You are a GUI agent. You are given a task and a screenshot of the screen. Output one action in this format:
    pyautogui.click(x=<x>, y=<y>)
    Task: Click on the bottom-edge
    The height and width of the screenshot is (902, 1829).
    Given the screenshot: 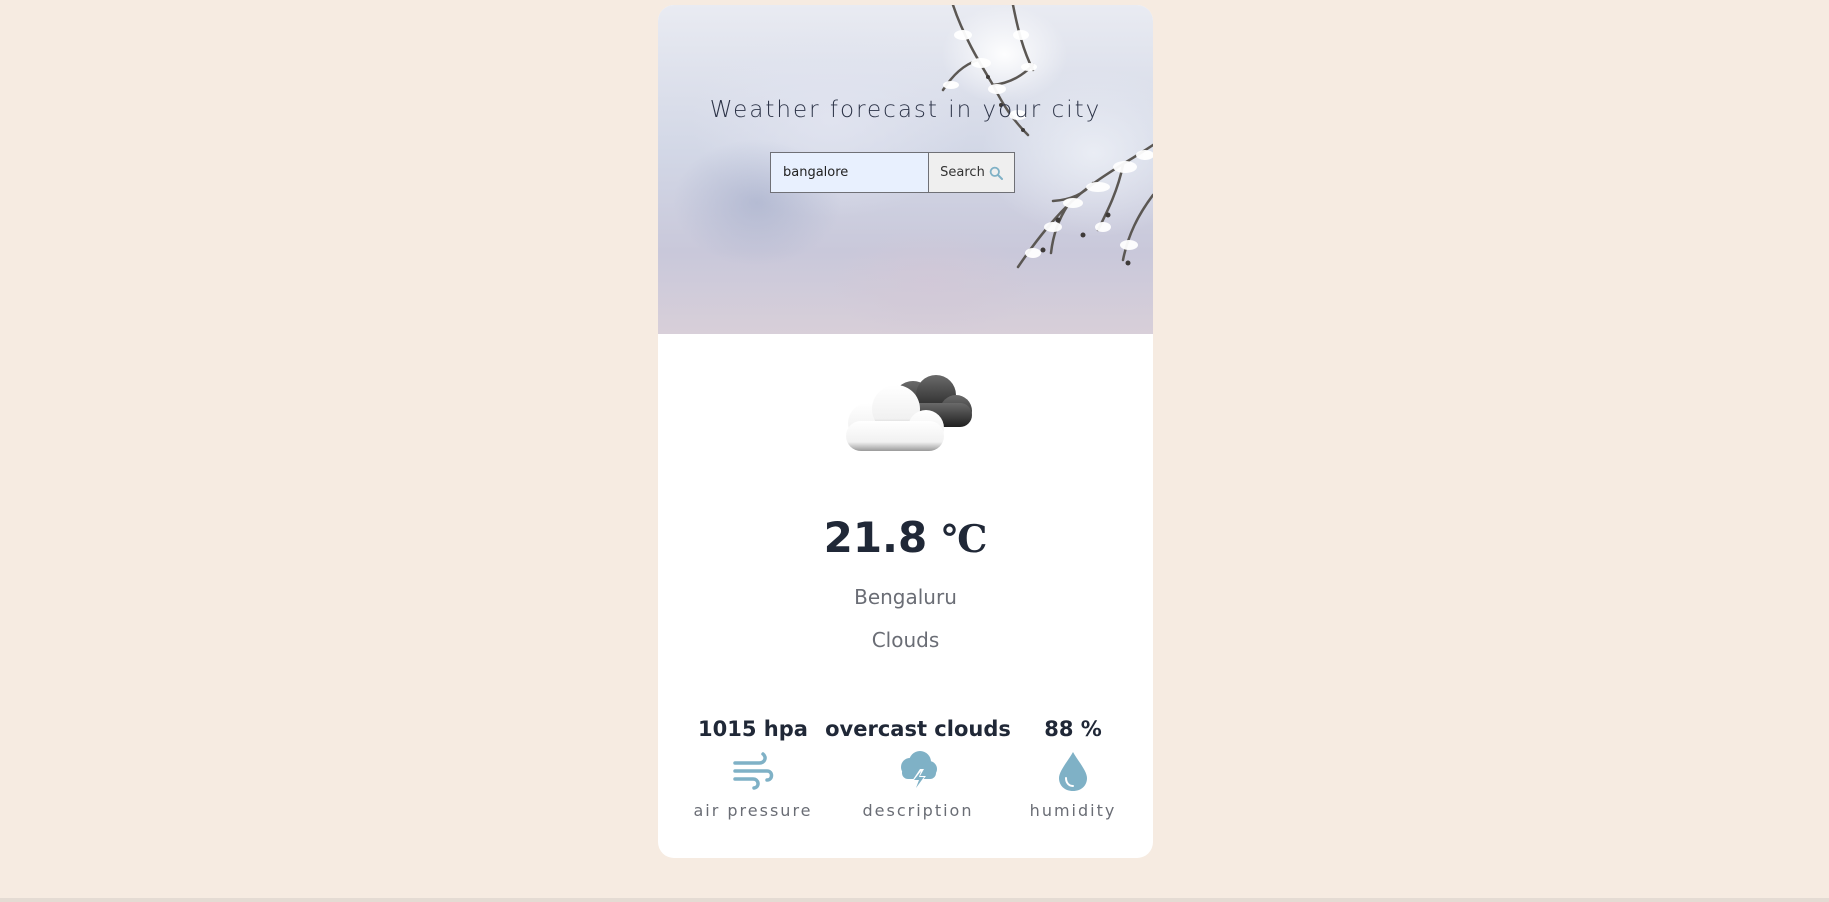 What is the action you would take?
    pyautogui.click(x=914, y=900)
    